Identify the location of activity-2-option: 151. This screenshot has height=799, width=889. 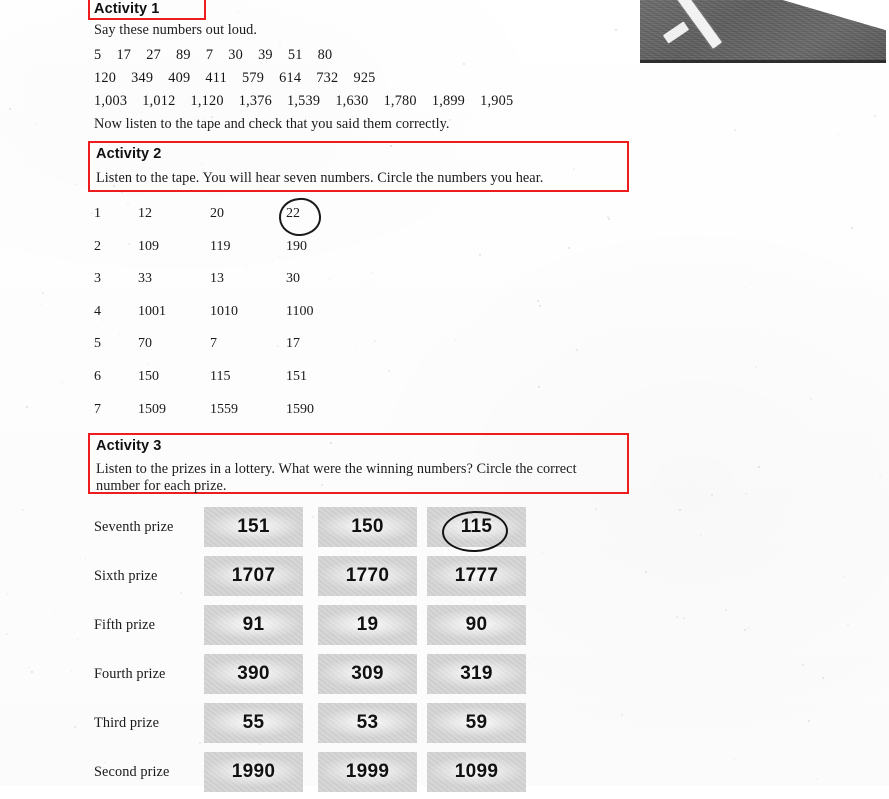
(296, 377).